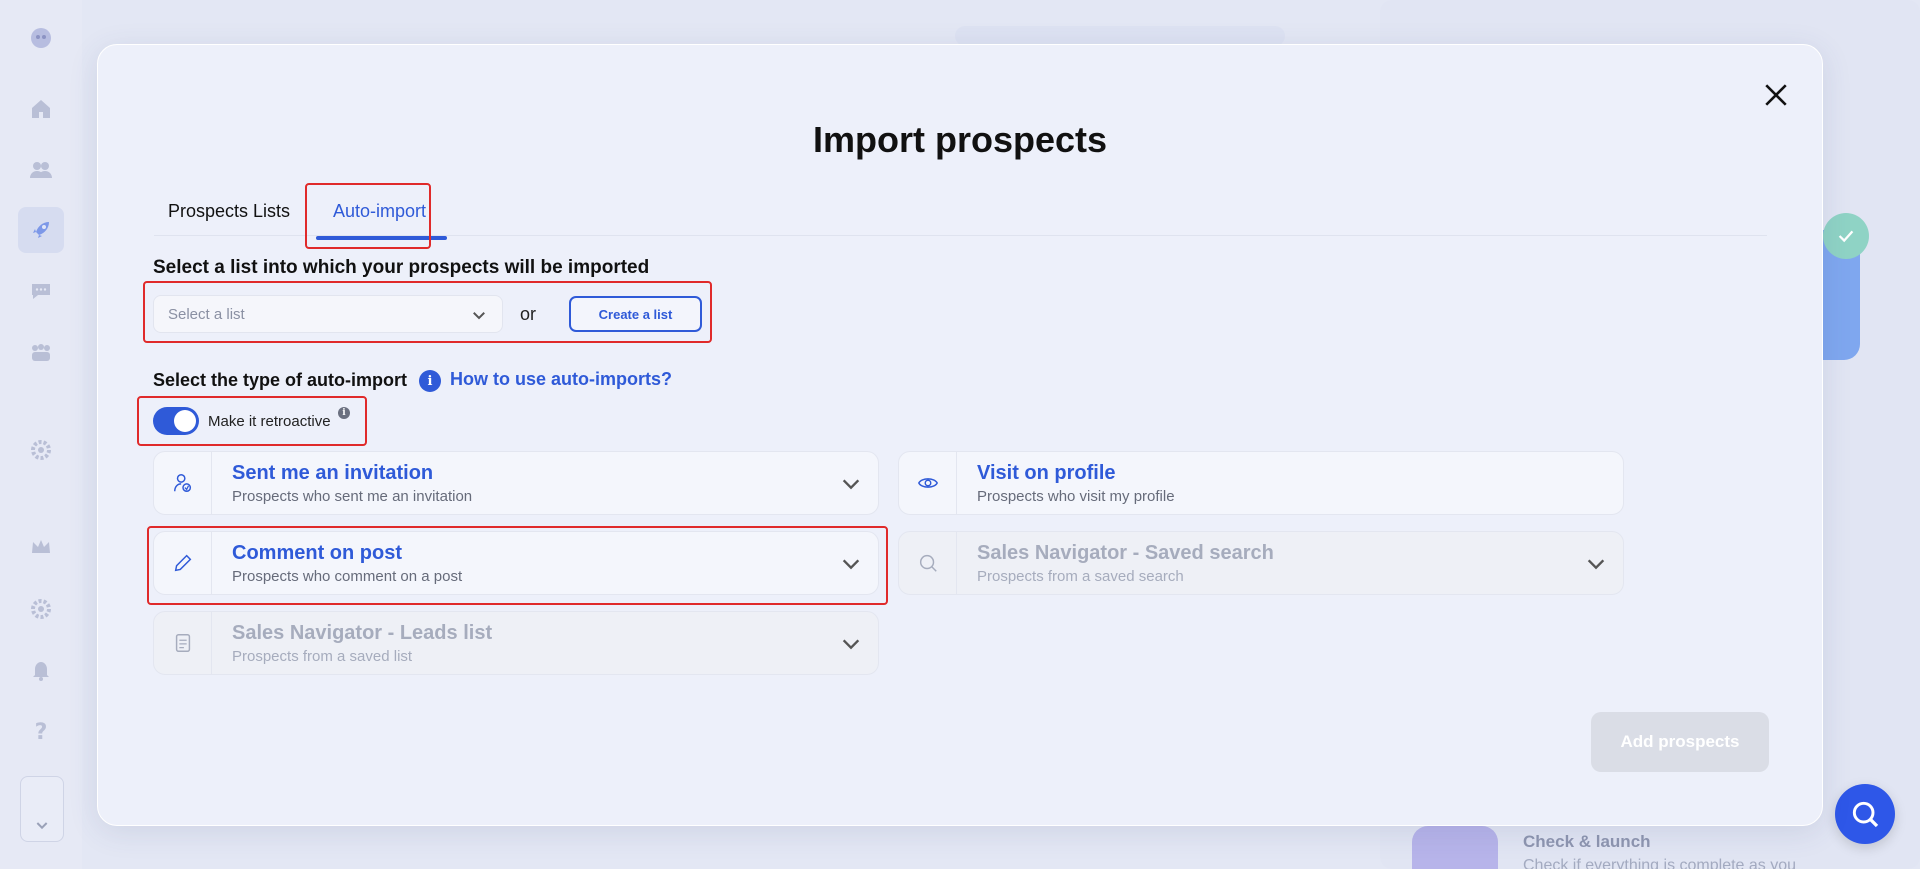 The image size is (1920, 869). I want to click on retroactive-toggle, so click(176, 421).